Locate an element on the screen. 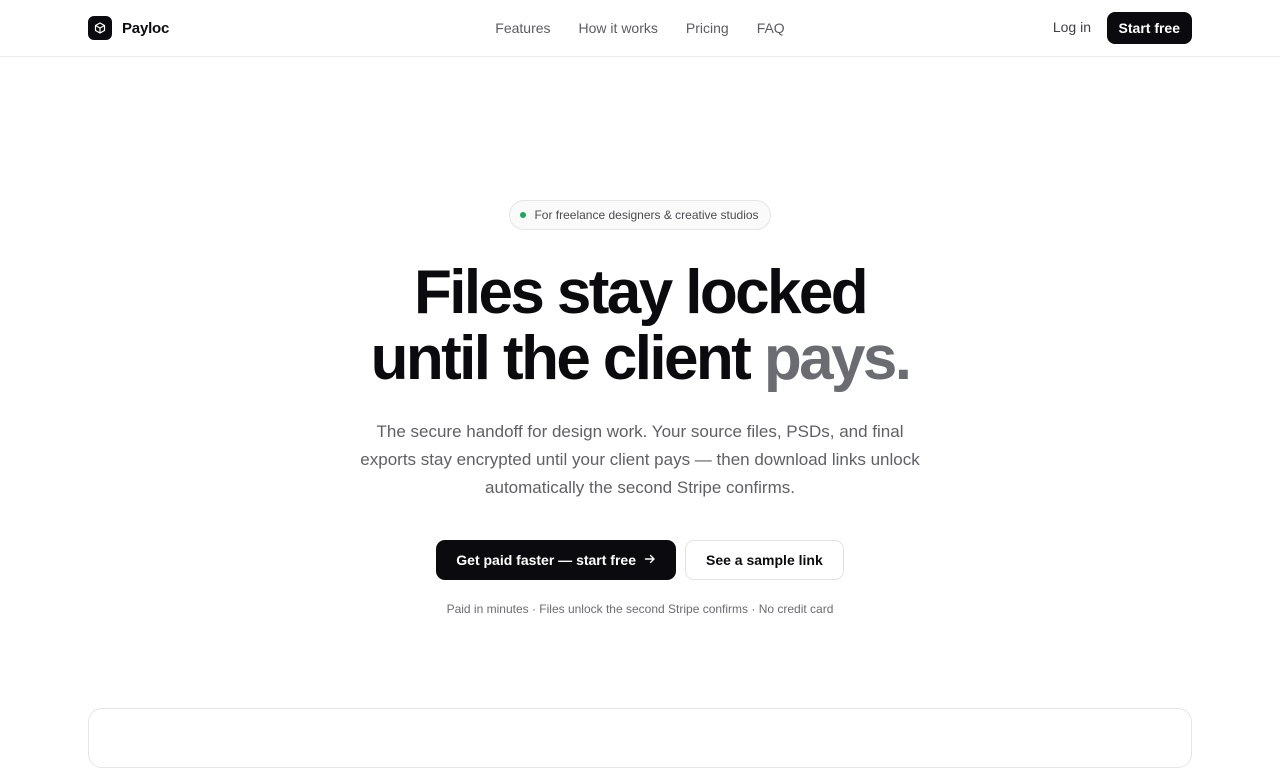  brand-logo-link: Payloc is located at coordinates (128, 28).